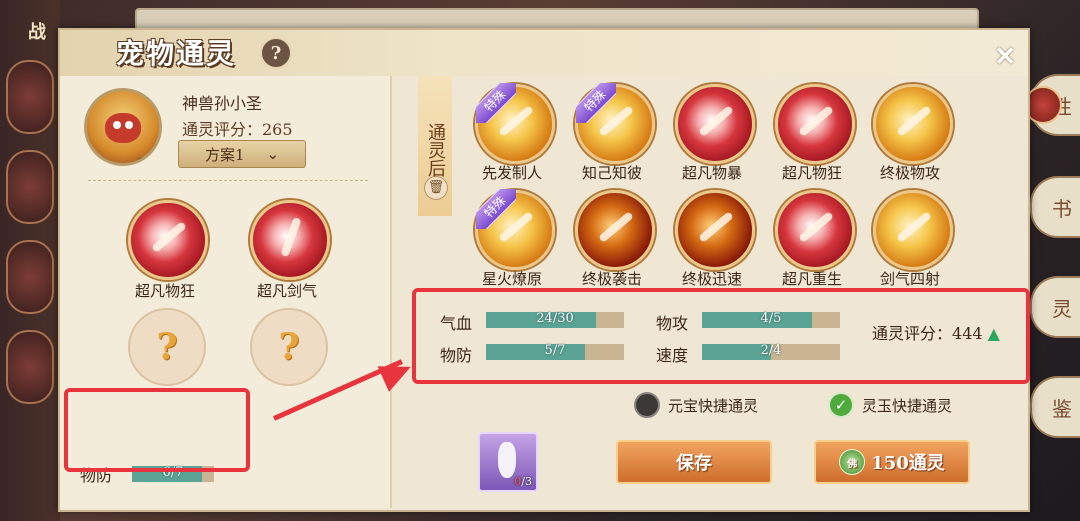  I want to click on current-skill-2-label: 超凡剑气, so click(286, 291).